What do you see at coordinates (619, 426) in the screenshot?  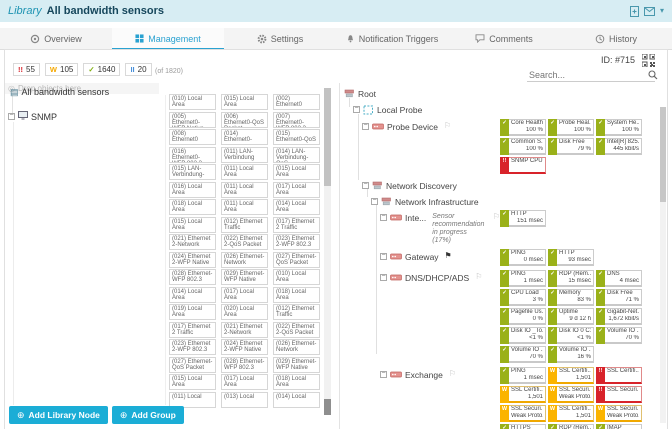 I see `sensor-imap: ✓IMAP11 msec` at bounding box center [619, 426].